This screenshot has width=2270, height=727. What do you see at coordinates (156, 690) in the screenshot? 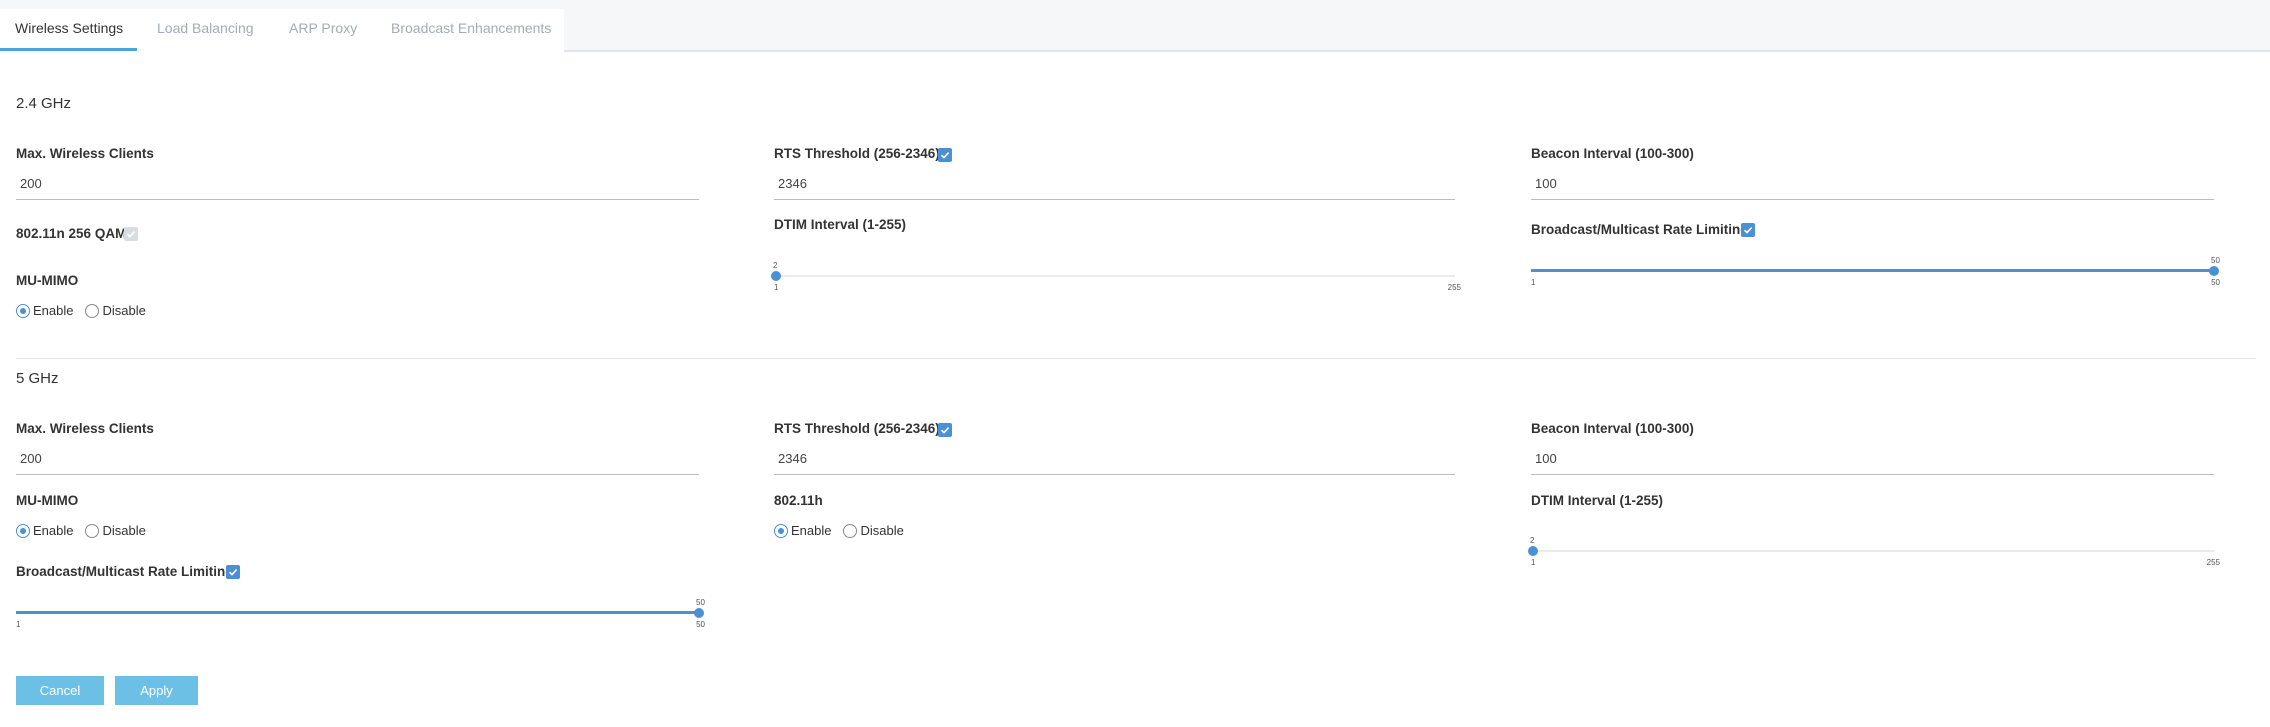
I see `apply-button: Apply` at bounding box center [156, 690].